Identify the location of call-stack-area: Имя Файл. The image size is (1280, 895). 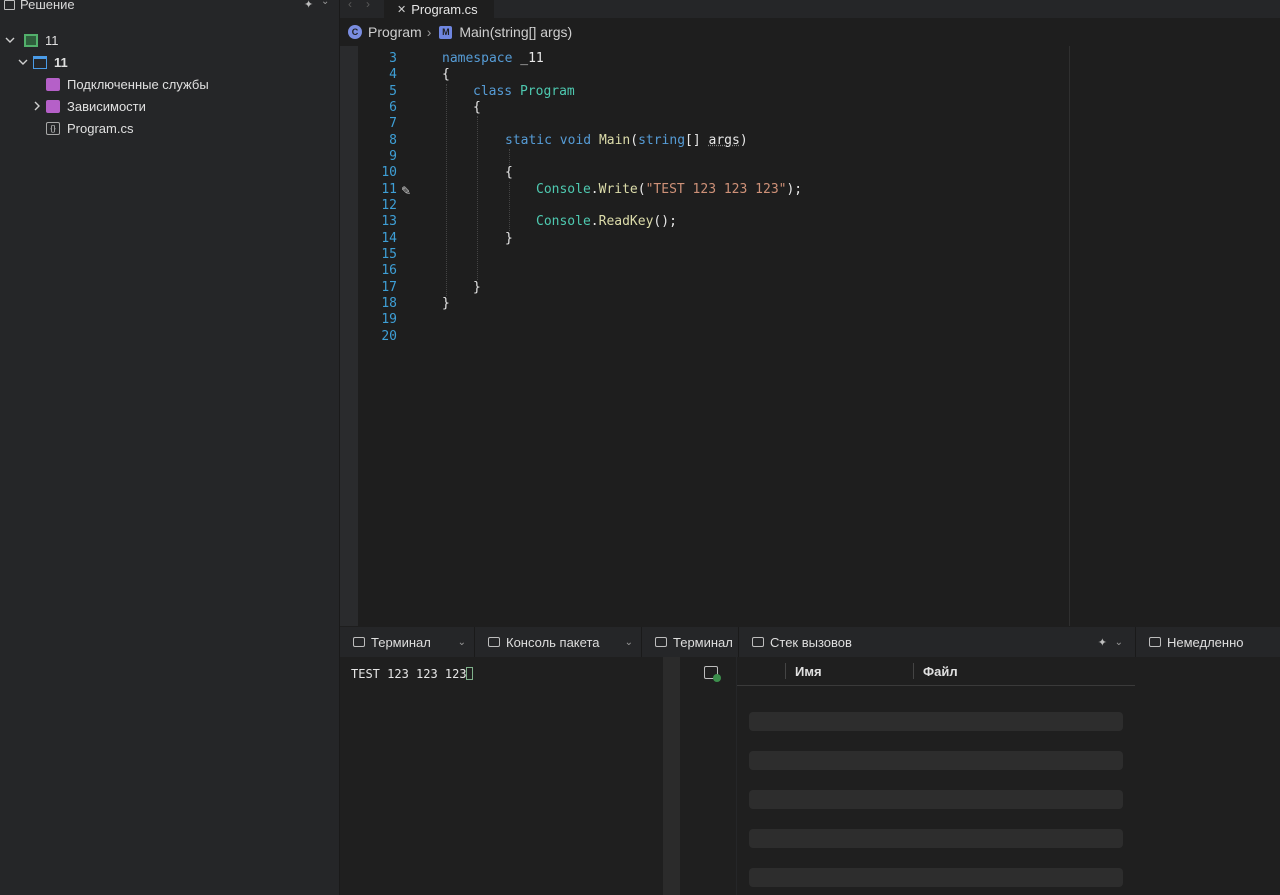
(936, 776).